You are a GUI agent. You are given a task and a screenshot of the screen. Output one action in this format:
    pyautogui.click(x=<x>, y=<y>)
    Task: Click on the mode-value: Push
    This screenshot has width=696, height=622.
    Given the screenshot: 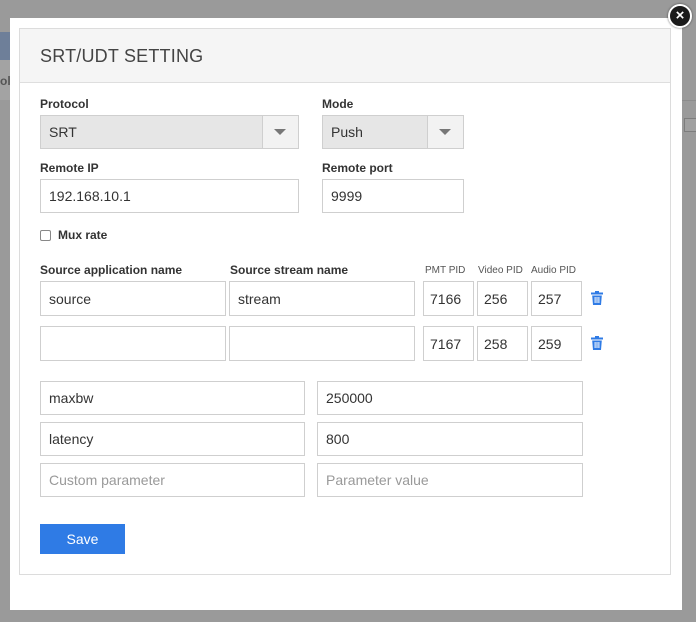 What is the action you would take?
    pyautogui.click(x=347, y=132)
    